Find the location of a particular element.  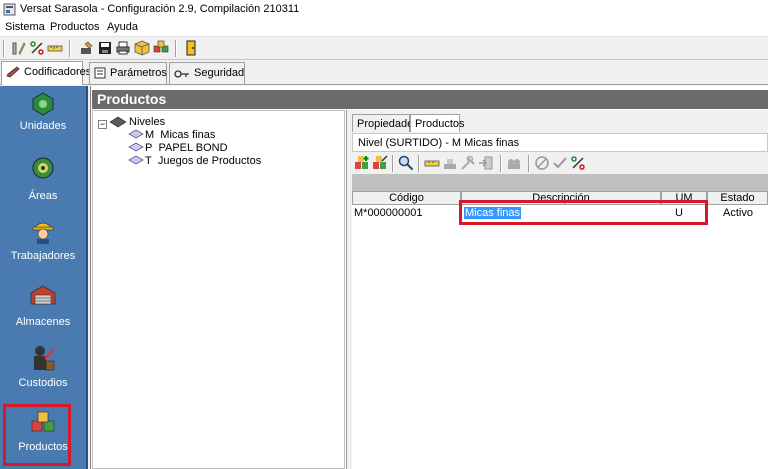

scale-icon is located at coordinates (450, 164).